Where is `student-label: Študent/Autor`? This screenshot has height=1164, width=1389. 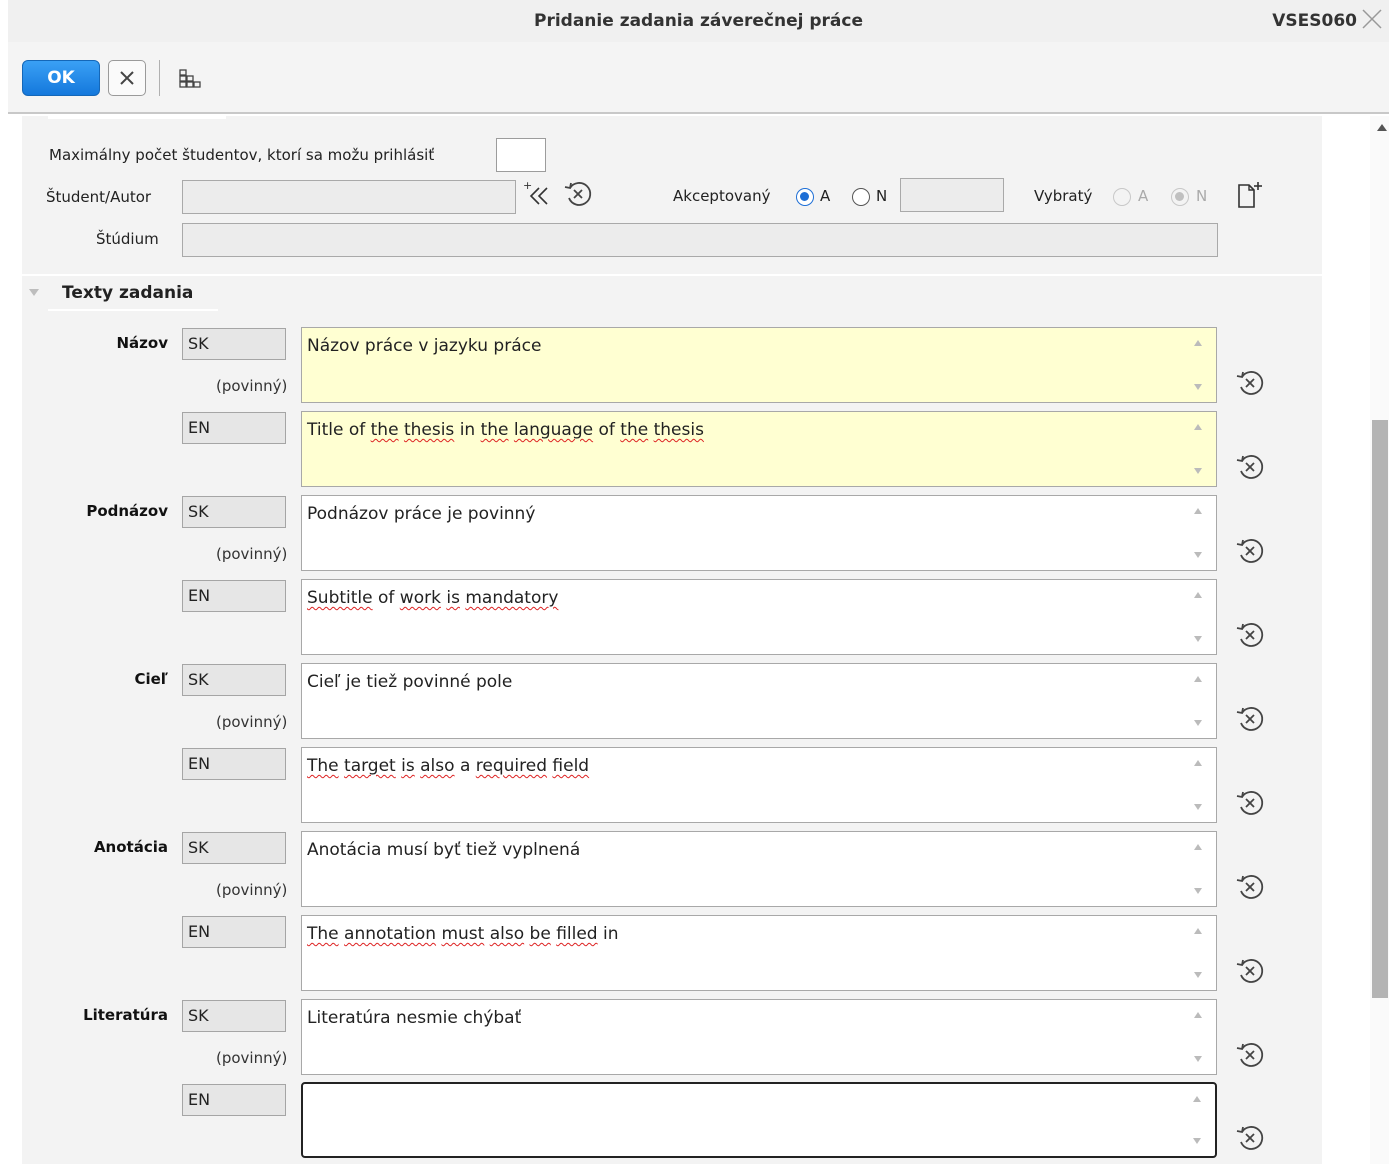 student-label: Študent/Autor is located at coordinates (99, 197).